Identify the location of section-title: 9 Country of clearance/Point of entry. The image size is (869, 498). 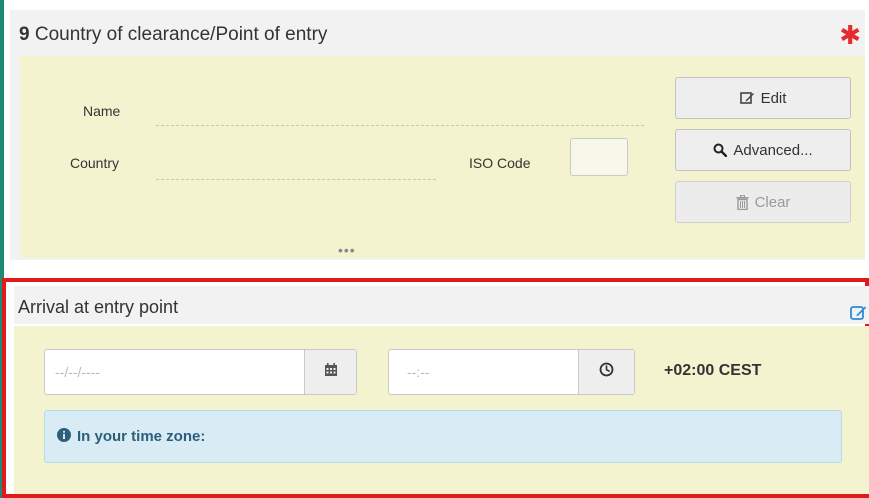
(173, 35).